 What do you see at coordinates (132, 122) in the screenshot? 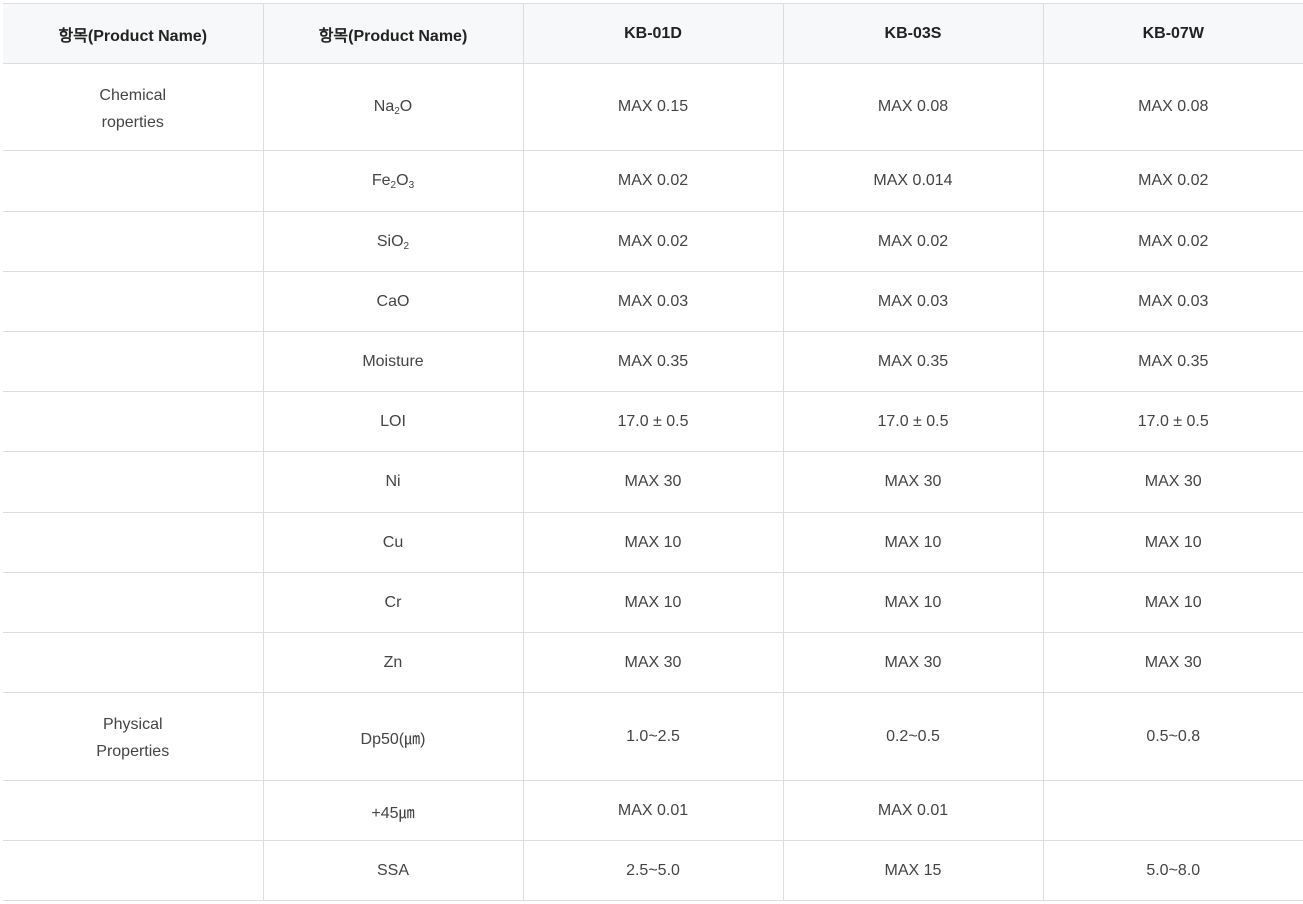
I see `group-label-line: roperties` at bounding box center [132, 122].